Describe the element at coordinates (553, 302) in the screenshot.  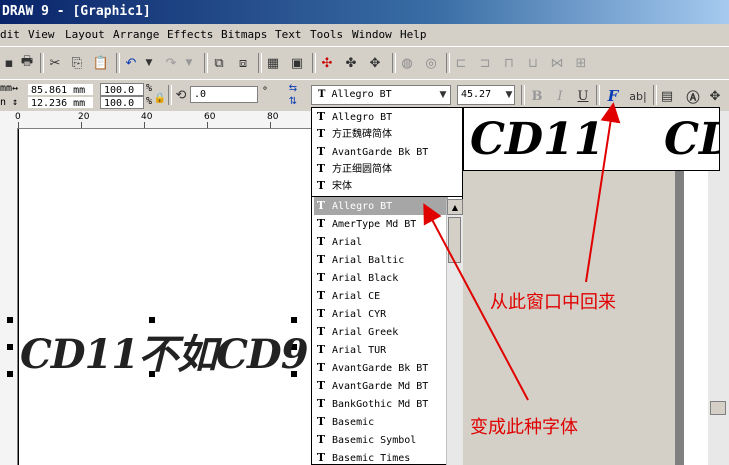
I see `annotation-back-from-window: 从此窗口中回来` at that location.